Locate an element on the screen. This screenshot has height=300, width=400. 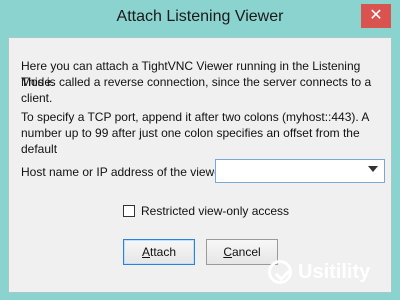
attach-label-mnemonic: A is located at coordinates (145, 252).